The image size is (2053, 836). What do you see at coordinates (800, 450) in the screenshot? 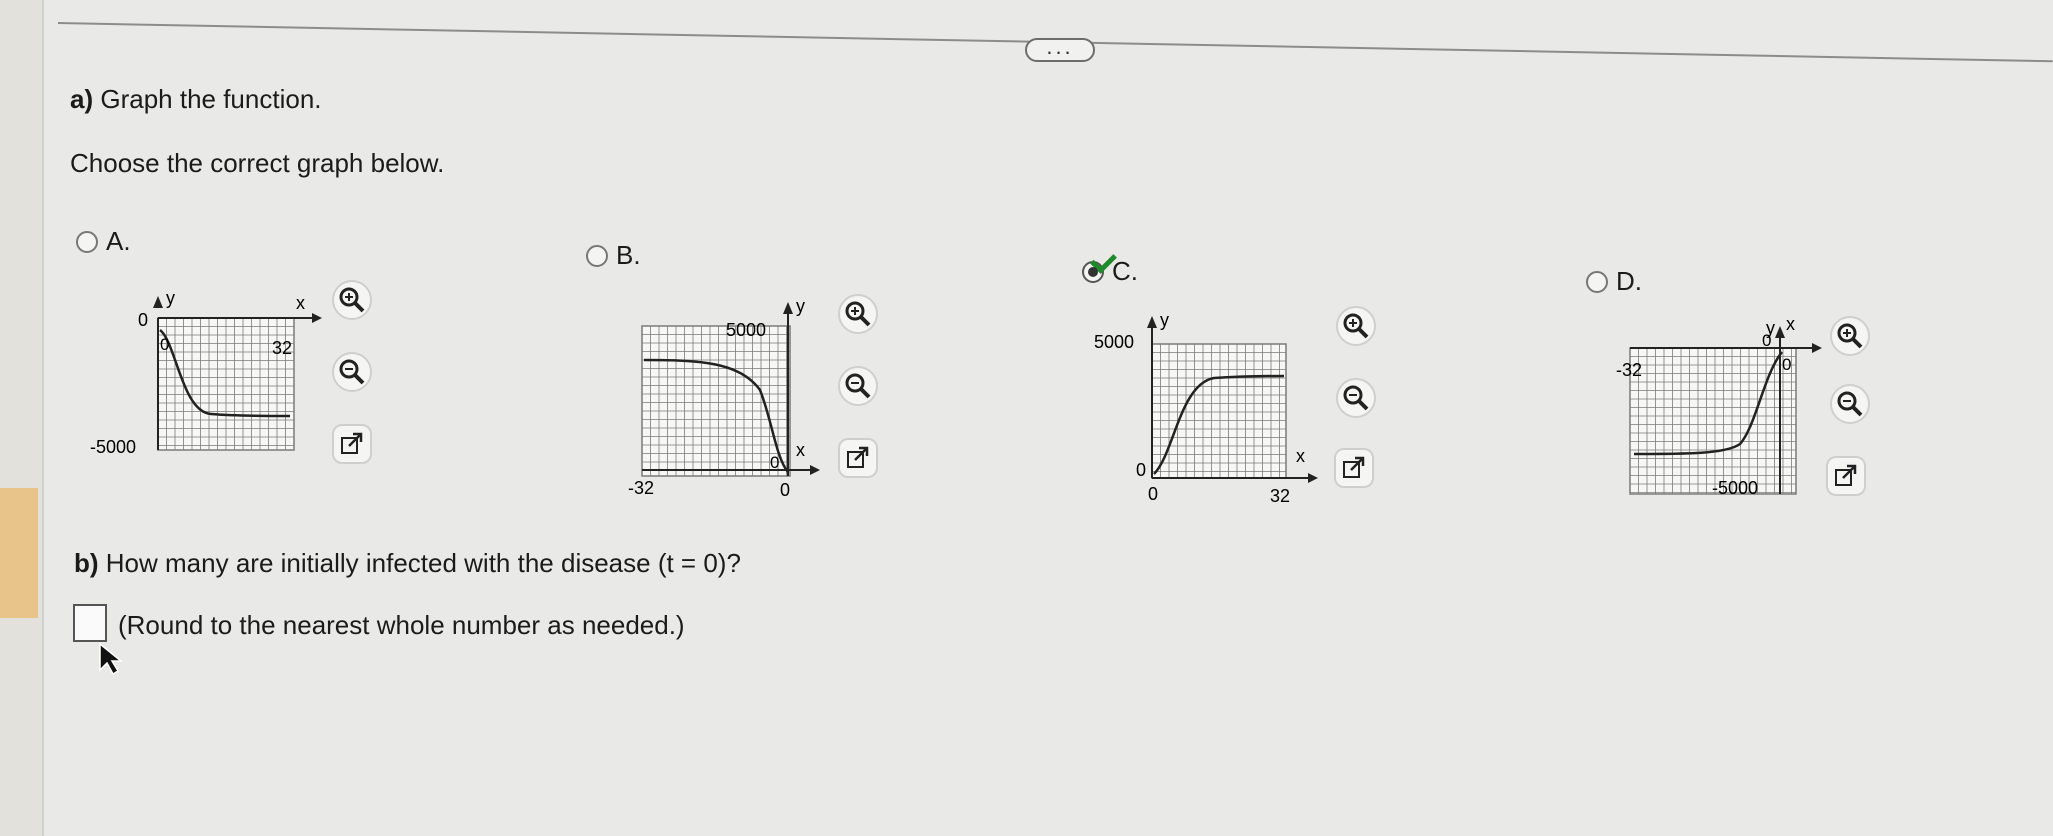
I see `graph-b-x-label: x` at bounding box center [800, 450].